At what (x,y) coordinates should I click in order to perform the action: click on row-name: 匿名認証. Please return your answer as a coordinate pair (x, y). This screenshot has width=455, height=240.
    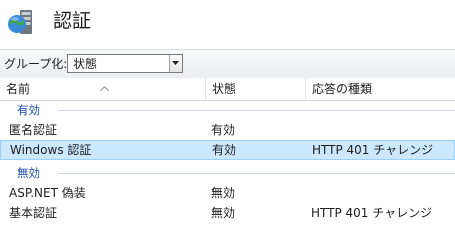
    Looking at the image, I should click on (33, 130).